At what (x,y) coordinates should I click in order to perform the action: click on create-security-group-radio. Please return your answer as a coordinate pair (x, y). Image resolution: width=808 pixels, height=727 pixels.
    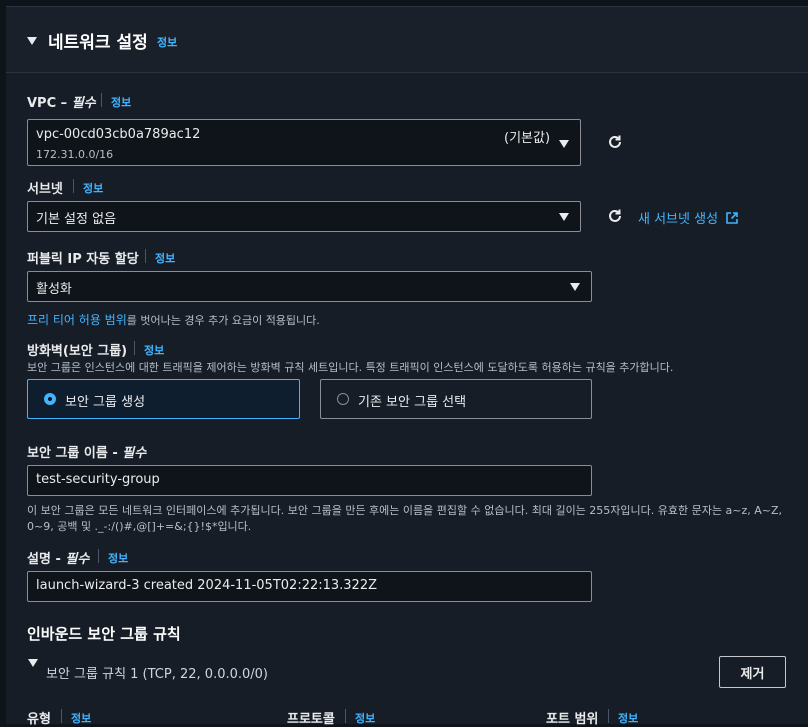
    Looking at the image, I should click on (50, 399).